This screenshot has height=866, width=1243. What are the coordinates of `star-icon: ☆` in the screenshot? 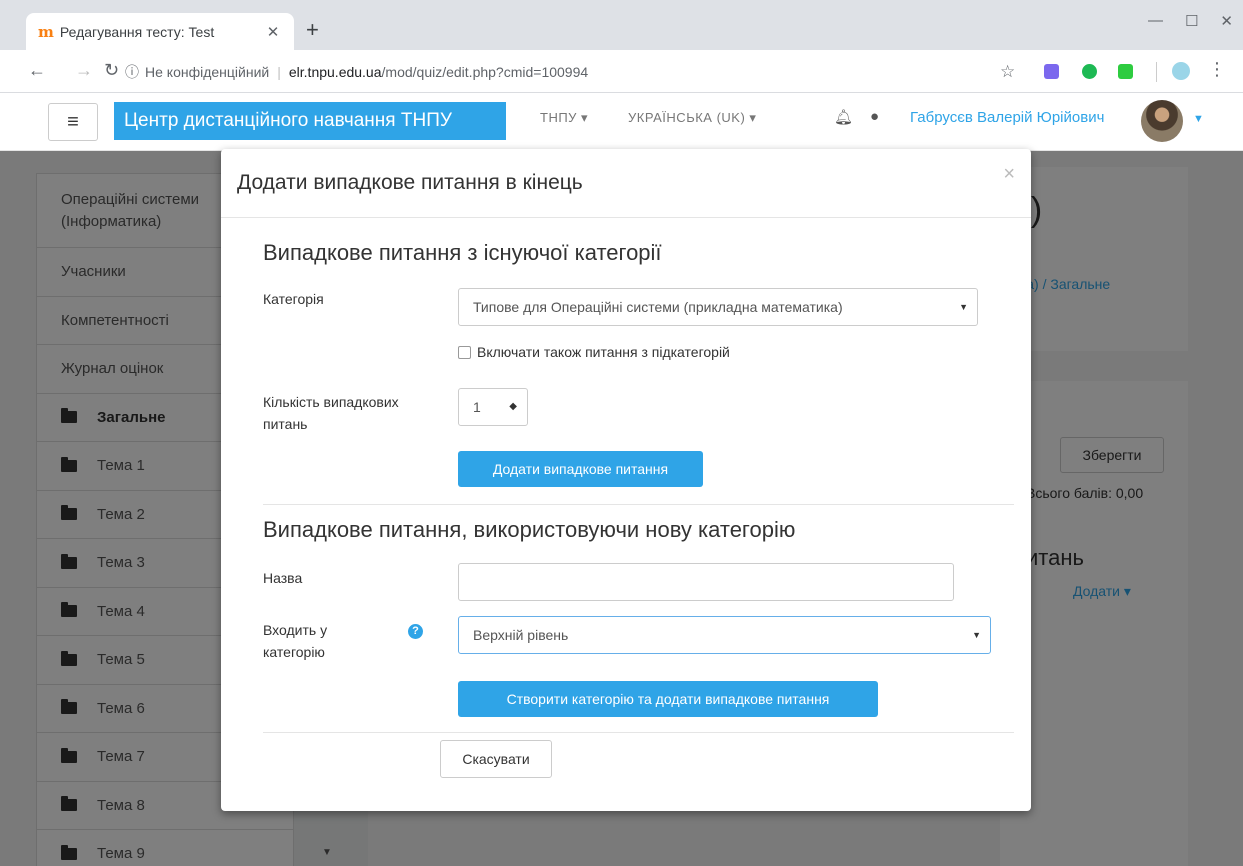 It's located at (1007, 72).